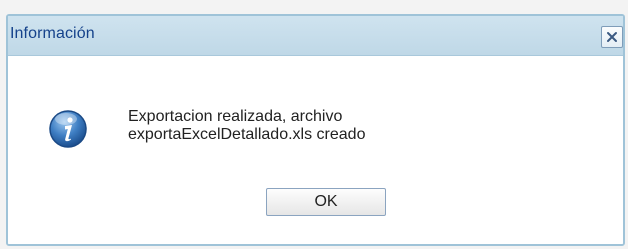 Image resolution: width=628 pixels, height=249 pixels. What do you see at coordinates (68, 129) in the screenshot?
I see `info-icon` at bounding box center [68, 129].